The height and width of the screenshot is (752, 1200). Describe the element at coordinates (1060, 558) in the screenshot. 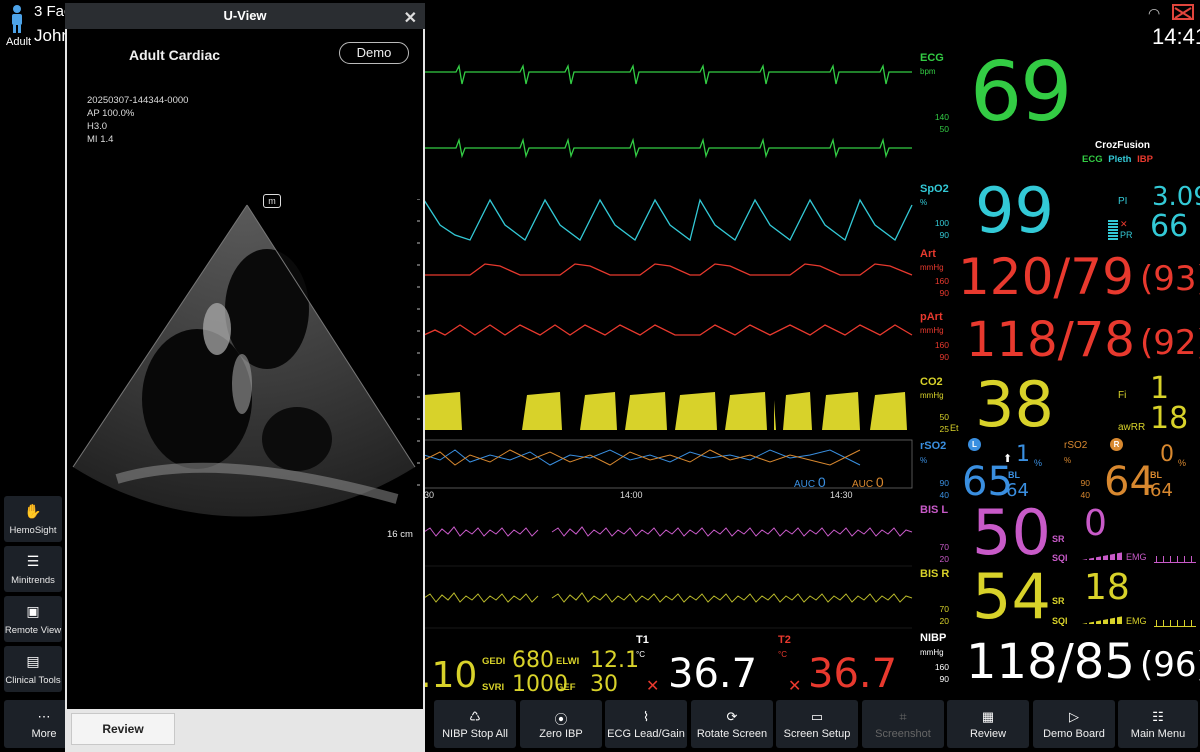

I see `bisl-sqi-label: SQI` at that location.